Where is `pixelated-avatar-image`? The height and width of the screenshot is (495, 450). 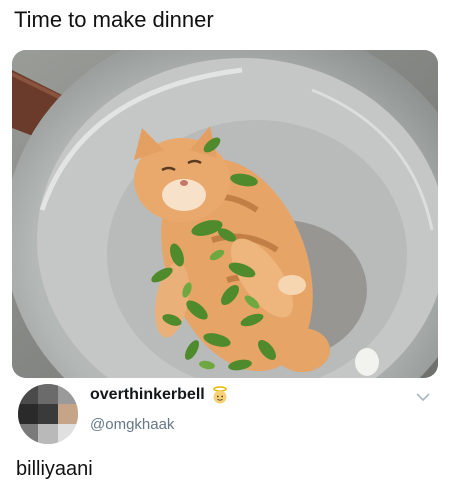 pixelated-avatar-image is located at coordinates (48, 414).